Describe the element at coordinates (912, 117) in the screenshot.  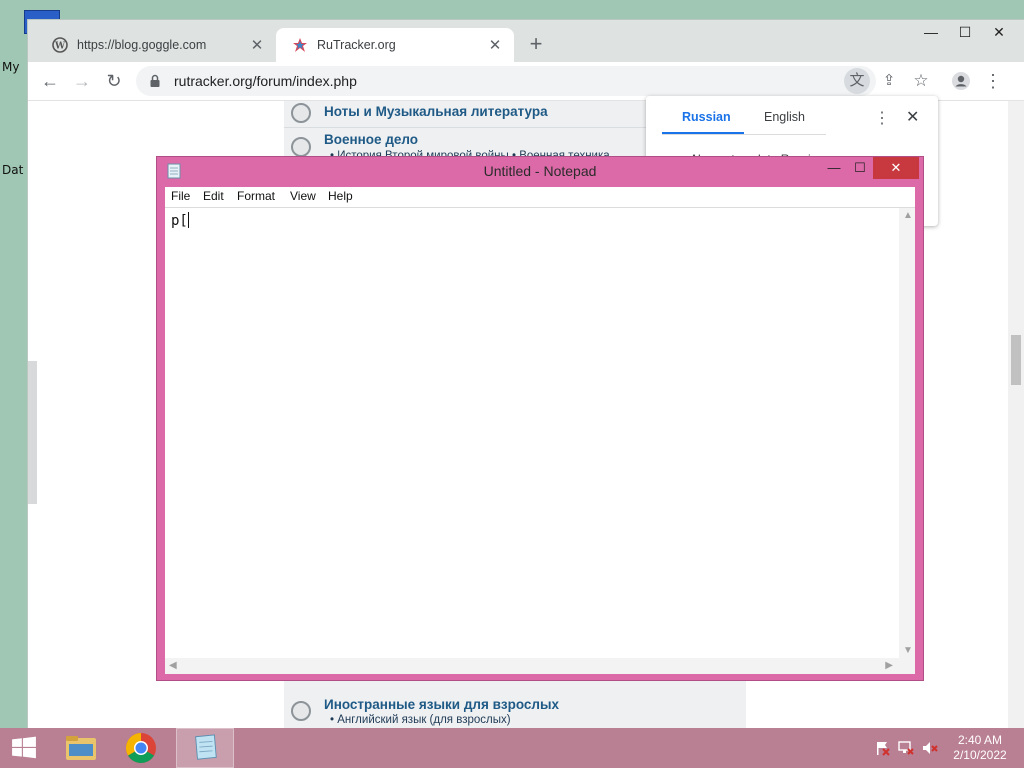
I see `translate-close-icon: ✕` at that location.